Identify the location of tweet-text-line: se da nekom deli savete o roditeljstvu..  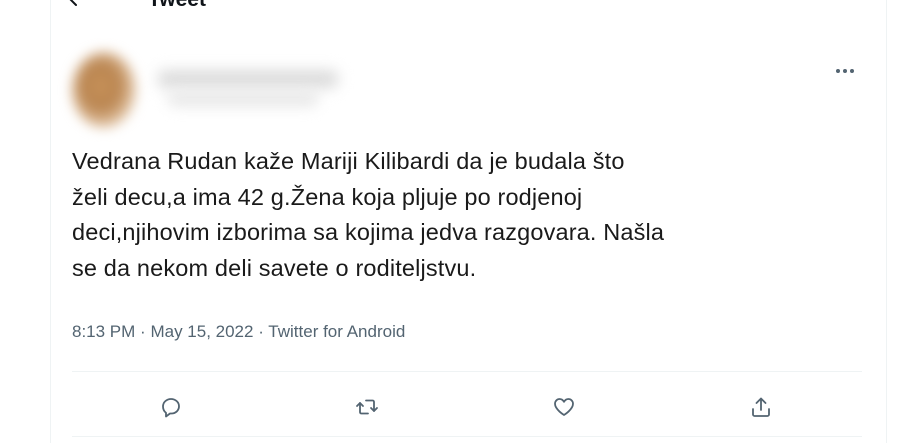
(274, 267).